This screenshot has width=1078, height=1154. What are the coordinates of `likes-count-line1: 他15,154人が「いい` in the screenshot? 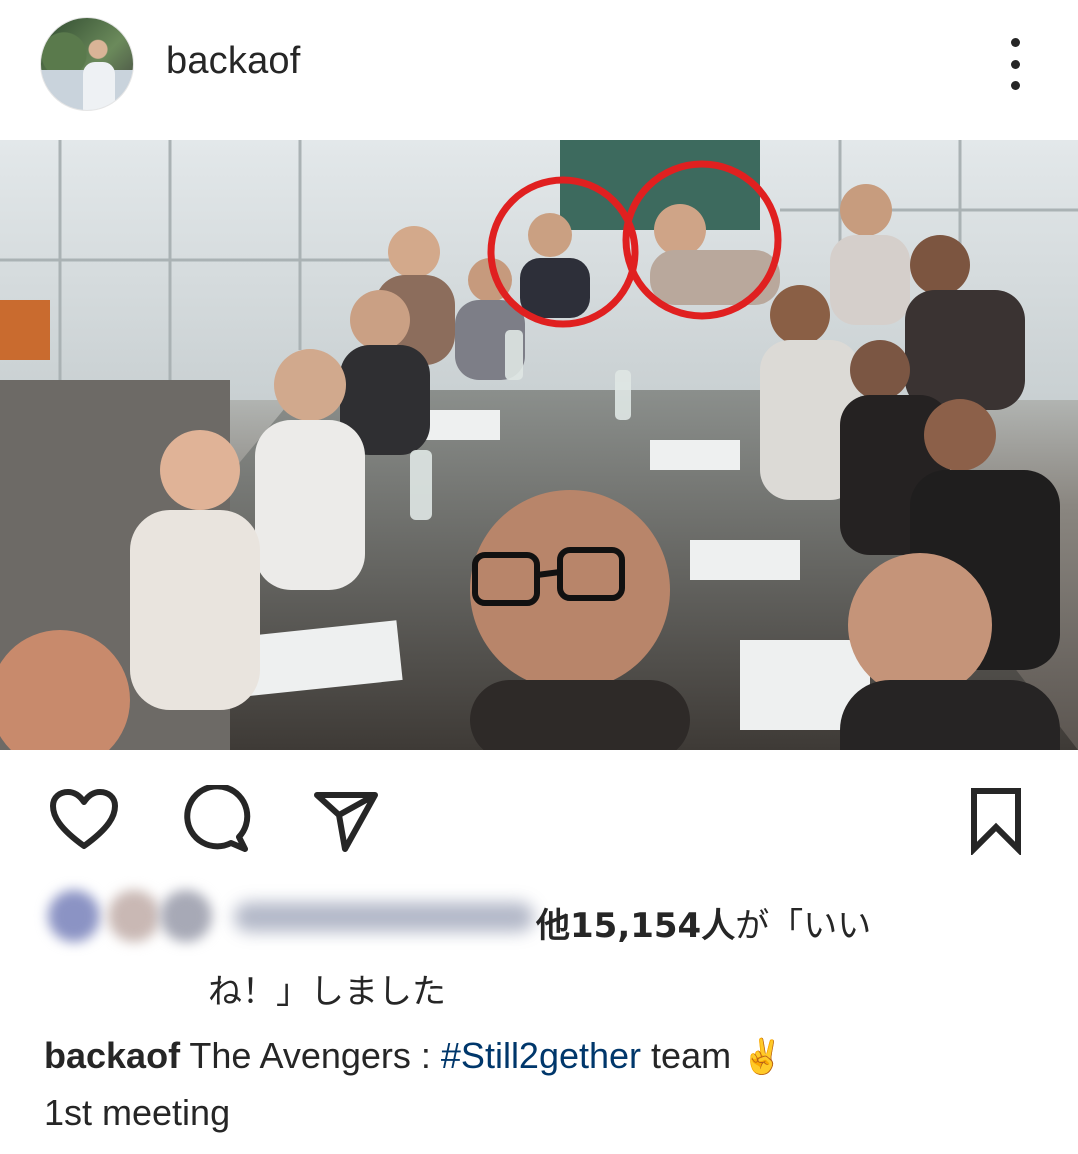 It's located at (703, 922).